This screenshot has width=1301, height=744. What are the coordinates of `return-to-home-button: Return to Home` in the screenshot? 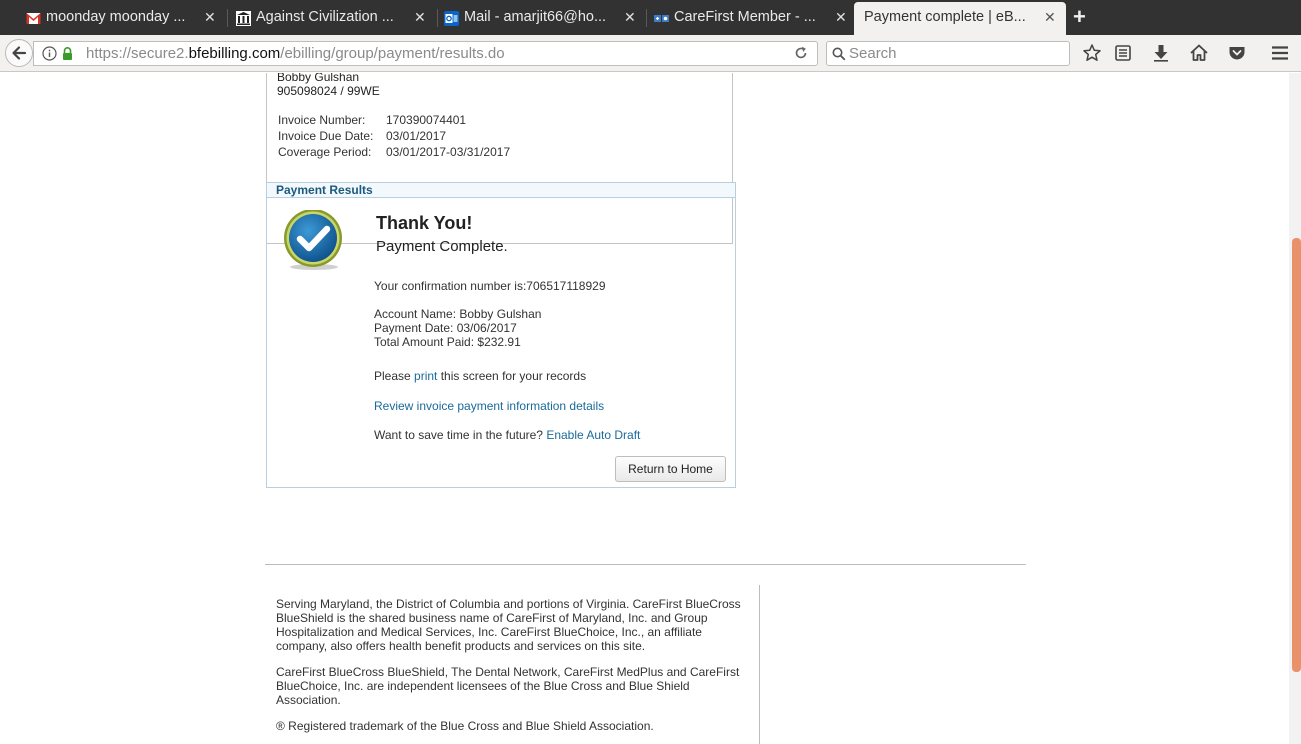 It's located at (670, 469).